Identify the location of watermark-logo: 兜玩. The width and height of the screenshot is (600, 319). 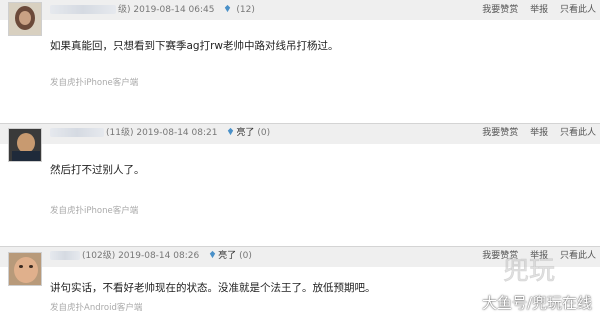
(529, 271).